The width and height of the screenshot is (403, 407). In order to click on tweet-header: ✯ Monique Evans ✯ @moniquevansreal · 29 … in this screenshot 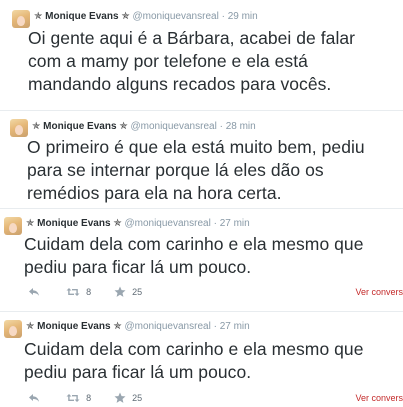, I will do `click(146, 17)`.